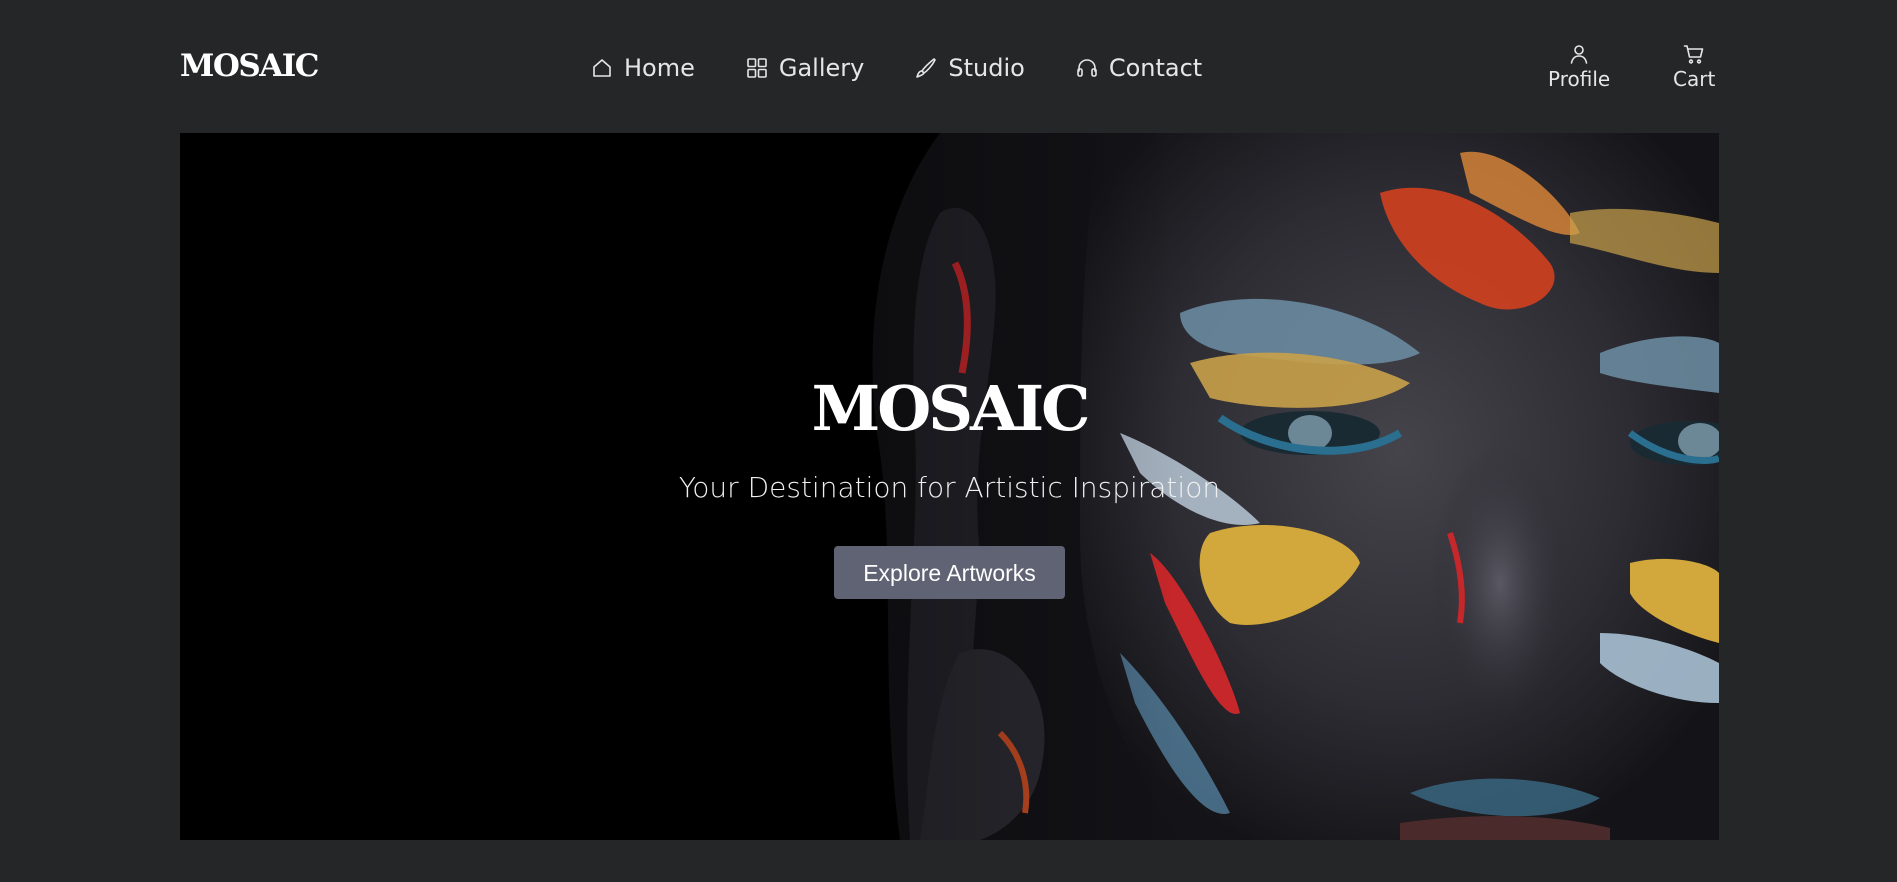 The image size is (1897, 882). What do you see at coordinates (1087, 68) in the screenshot?
I see `headset-icon` at bounding box center [1087, 68].